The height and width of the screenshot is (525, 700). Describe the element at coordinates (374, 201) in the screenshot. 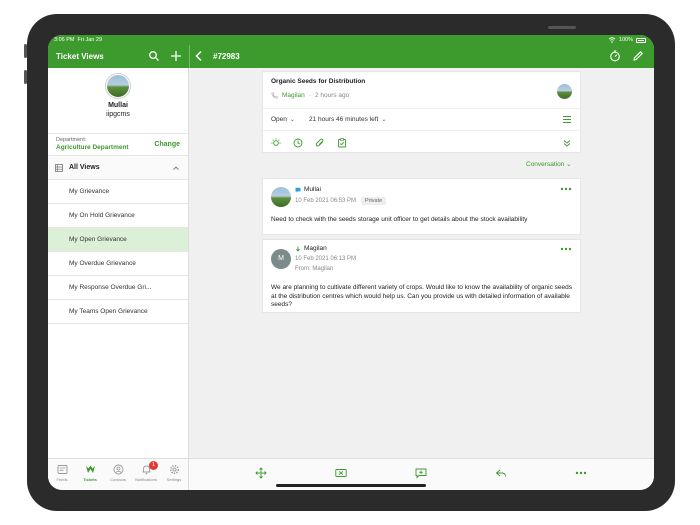

I see `private-tag: Private` at that location.